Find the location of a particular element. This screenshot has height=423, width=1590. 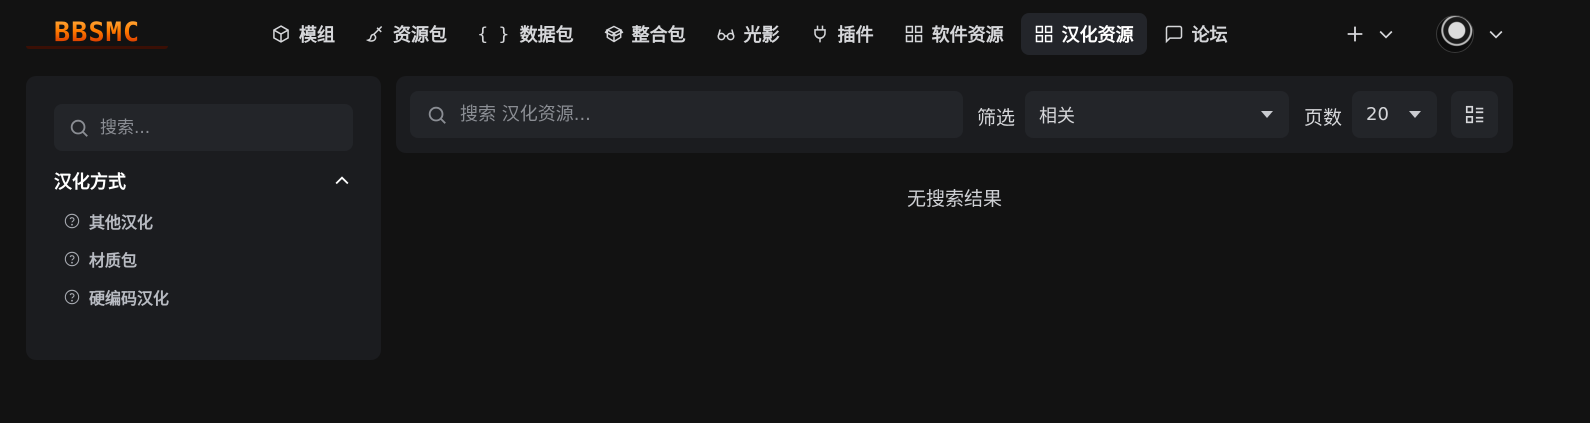

filter-item-other: 其他汉化 is located at coordinates (116, 221).